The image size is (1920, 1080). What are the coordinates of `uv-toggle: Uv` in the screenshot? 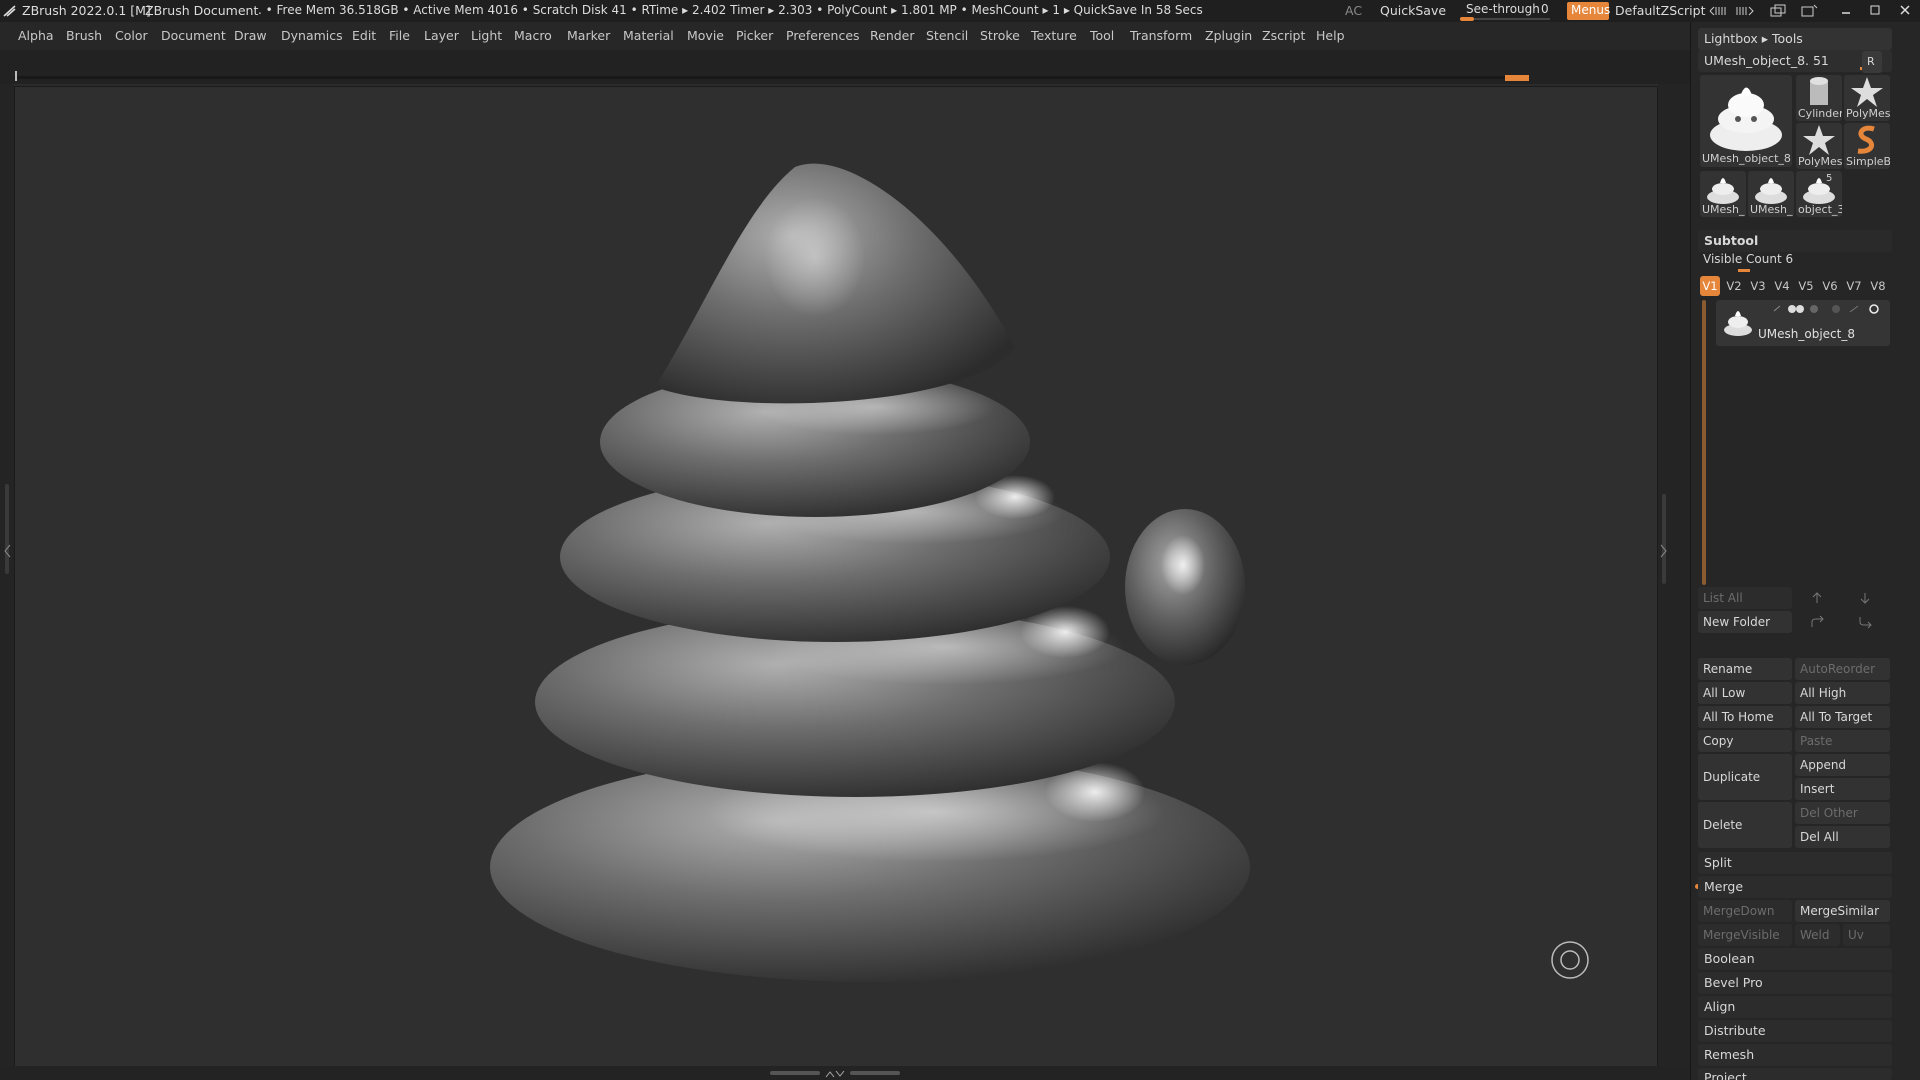 It's located at (1866, 935).